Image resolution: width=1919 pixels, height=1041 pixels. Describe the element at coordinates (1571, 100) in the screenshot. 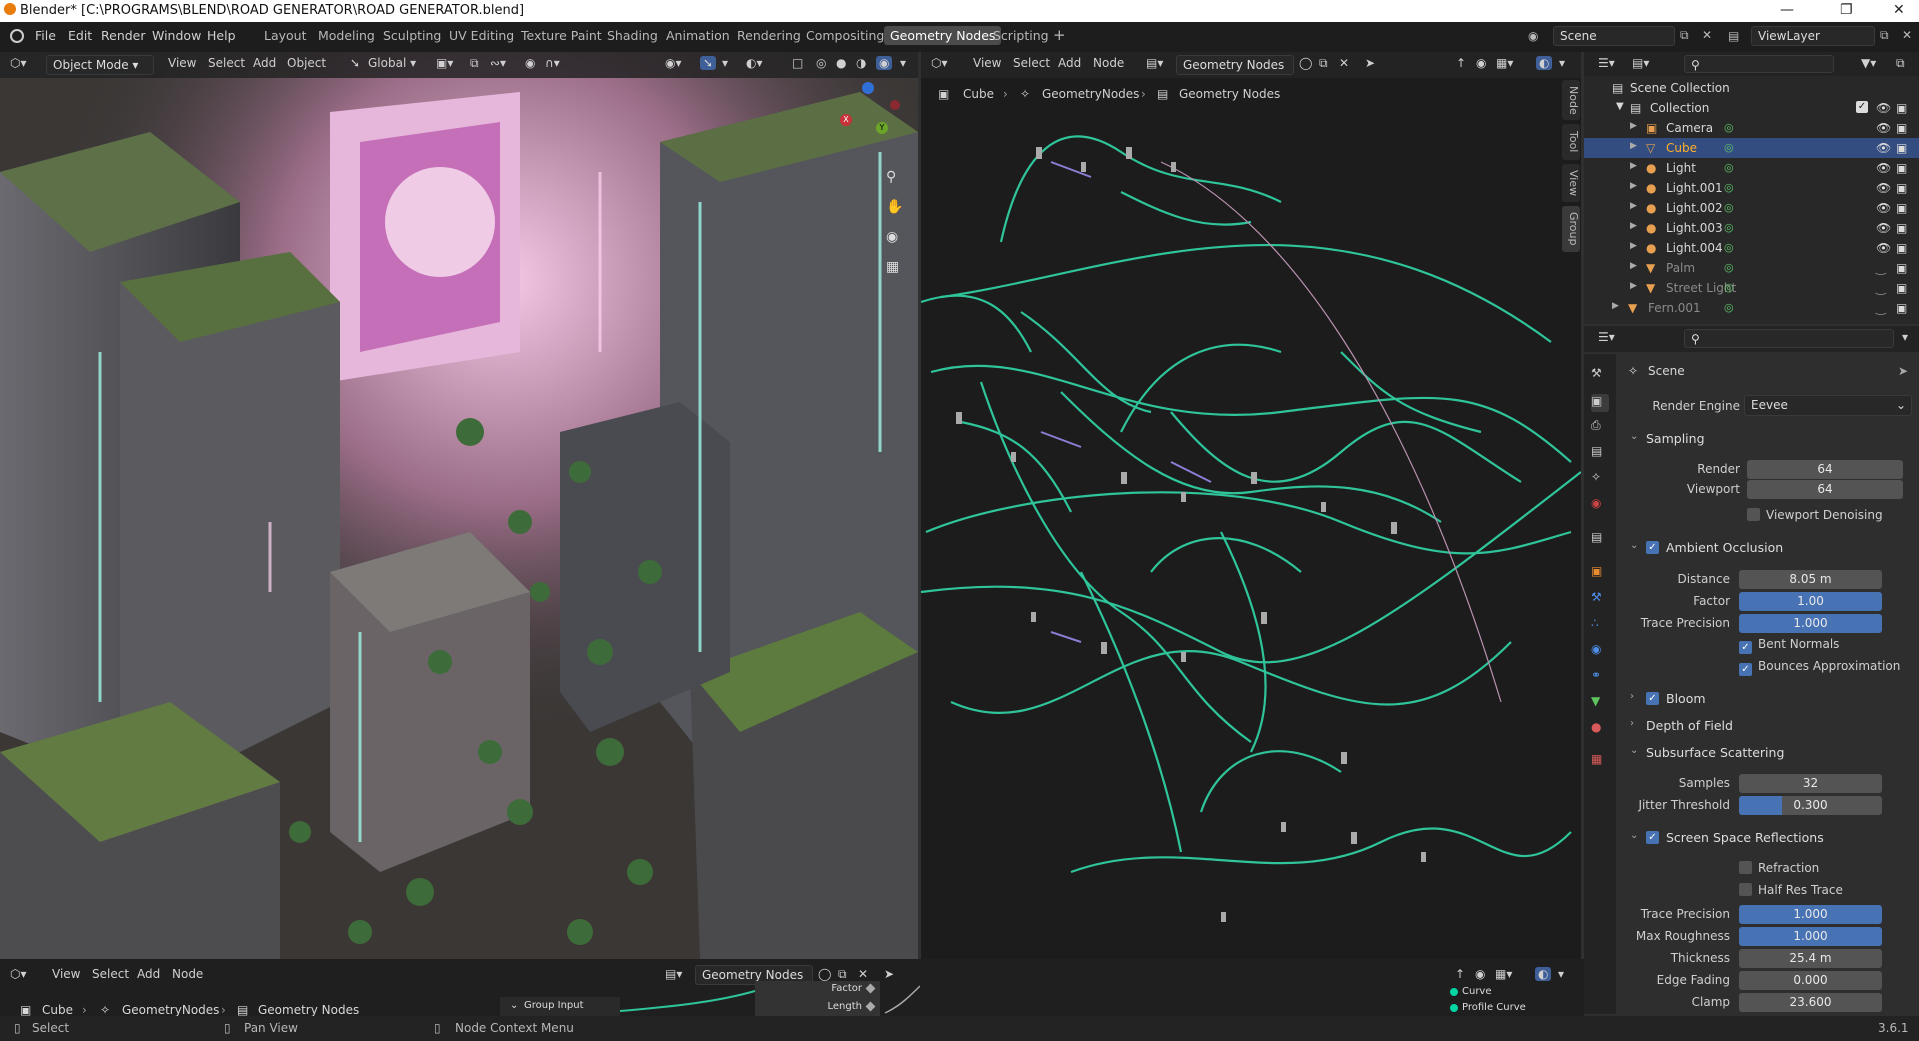

I see `sidebar-tab-node: Node` at that location.